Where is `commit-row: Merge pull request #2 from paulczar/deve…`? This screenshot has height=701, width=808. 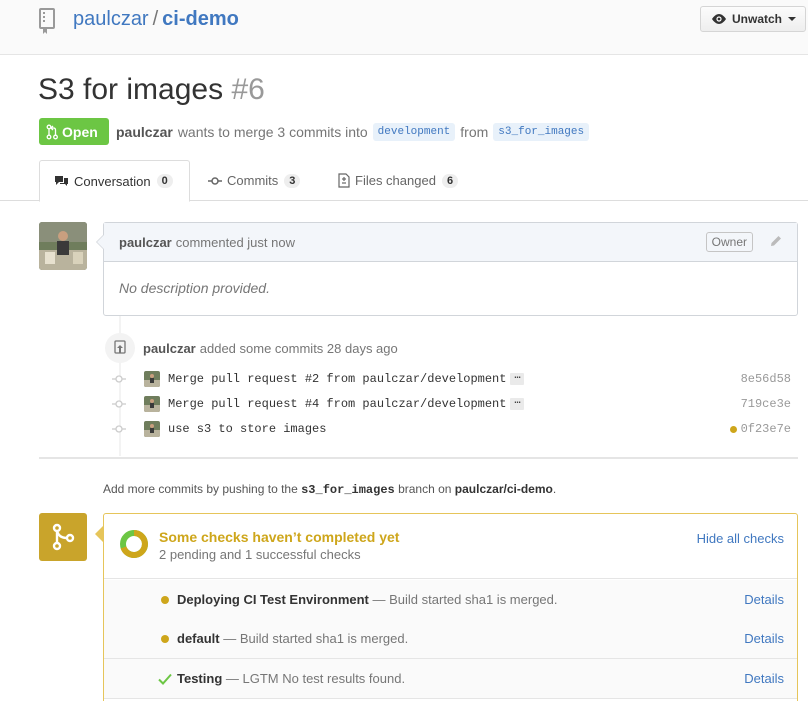 commit-row: Merge pull request #2 from paulczar/deve… is located at coordinates (455, 380).